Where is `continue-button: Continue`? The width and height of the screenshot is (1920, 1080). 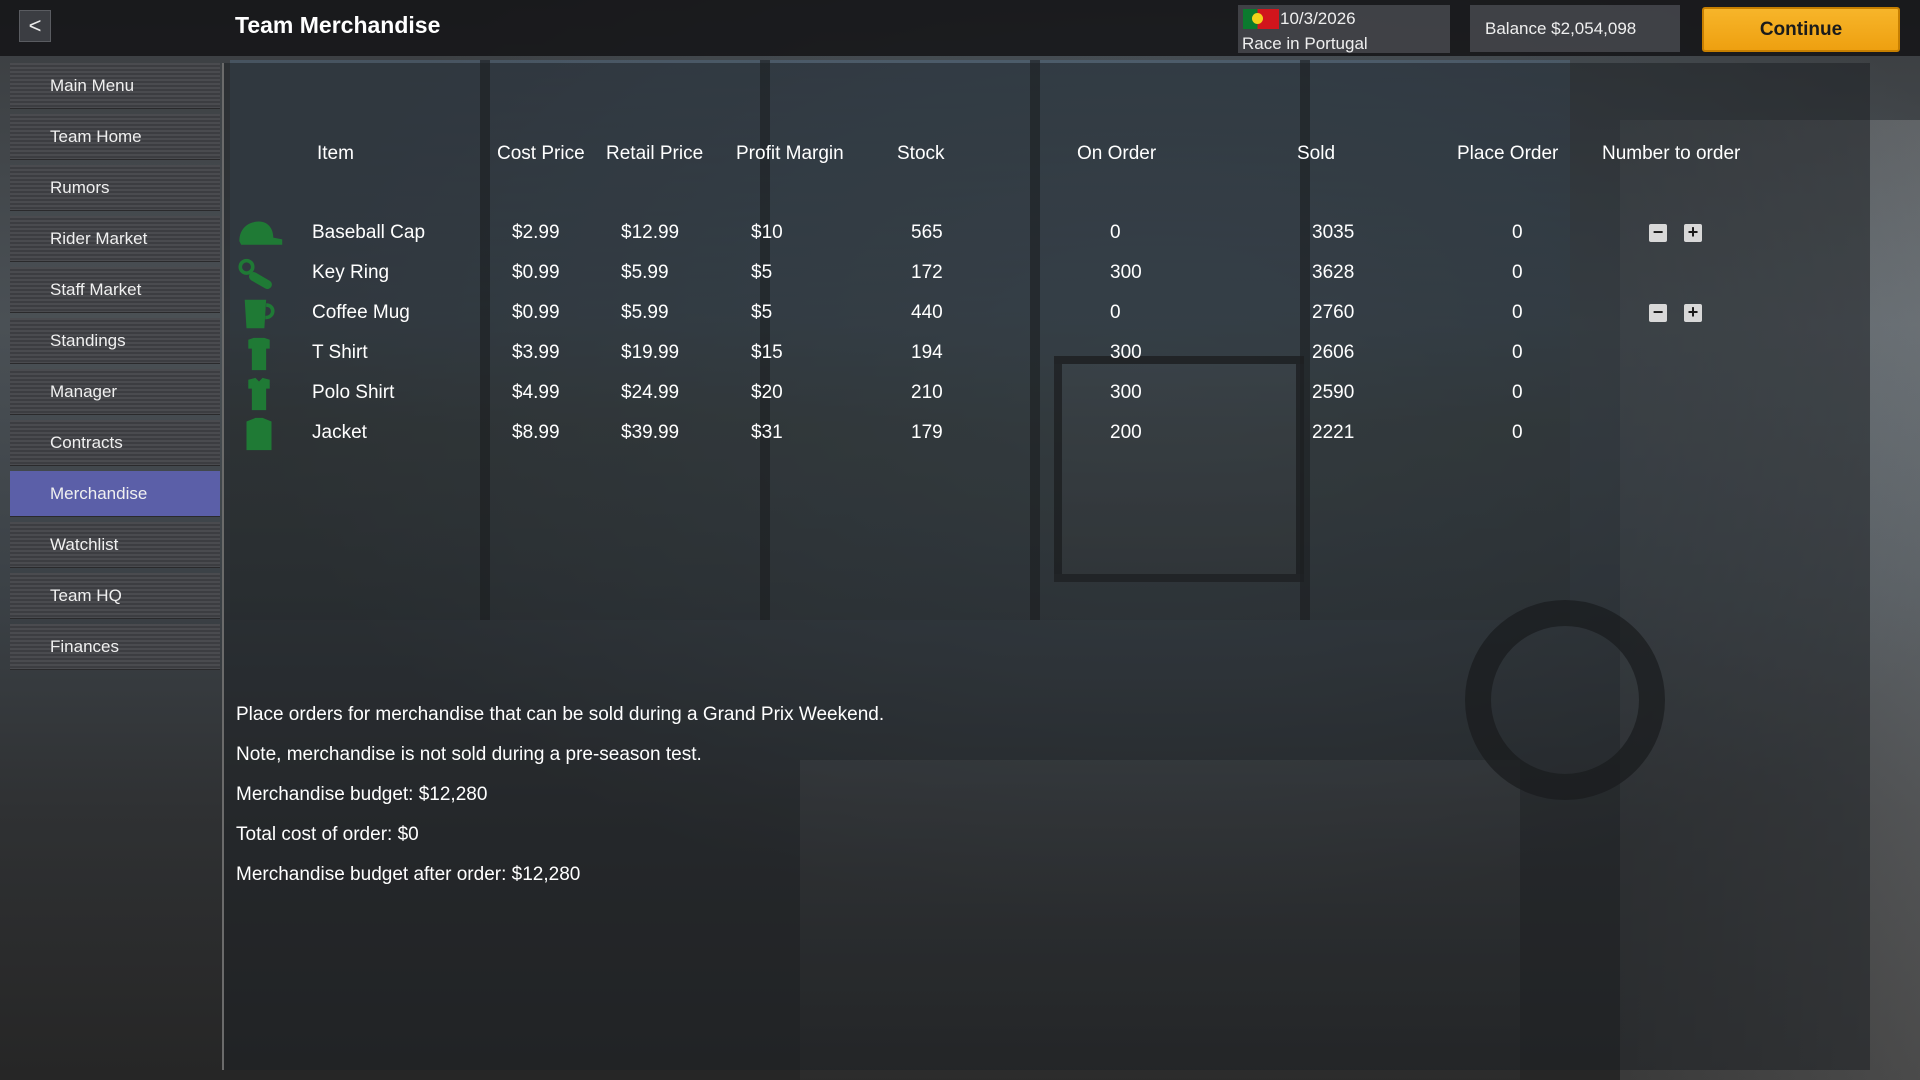 continue-button: Continue is located at coordinates (1801, 29).